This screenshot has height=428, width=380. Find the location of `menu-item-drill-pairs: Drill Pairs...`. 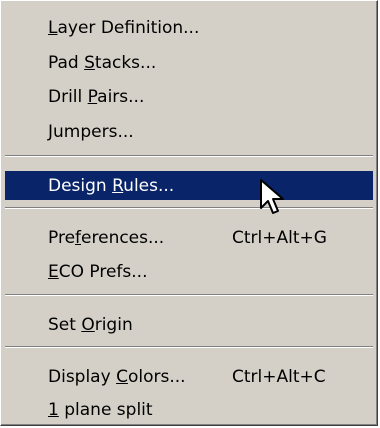

menu-item-drill-pairs: Drill Pairs... is located at coordinates (189, 96).